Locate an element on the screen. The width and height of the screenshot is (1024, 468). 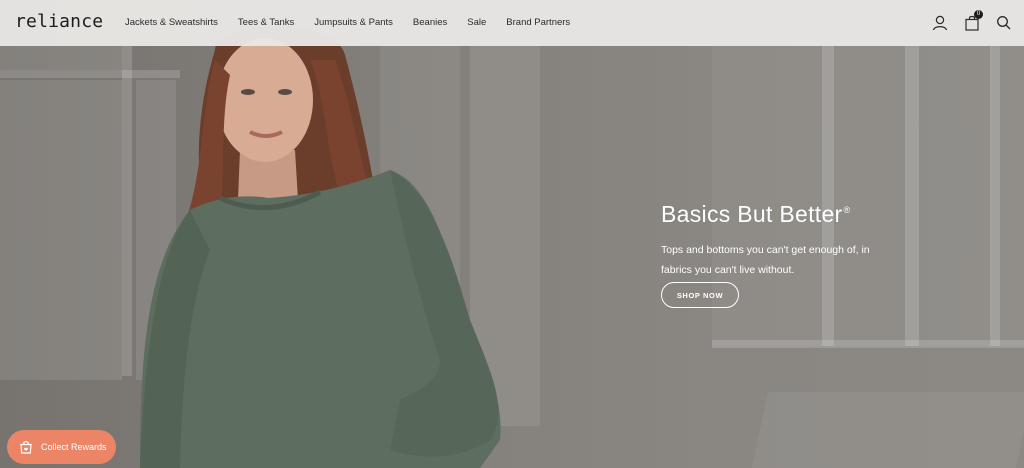
floor-light is located at coordinates (887, 430).